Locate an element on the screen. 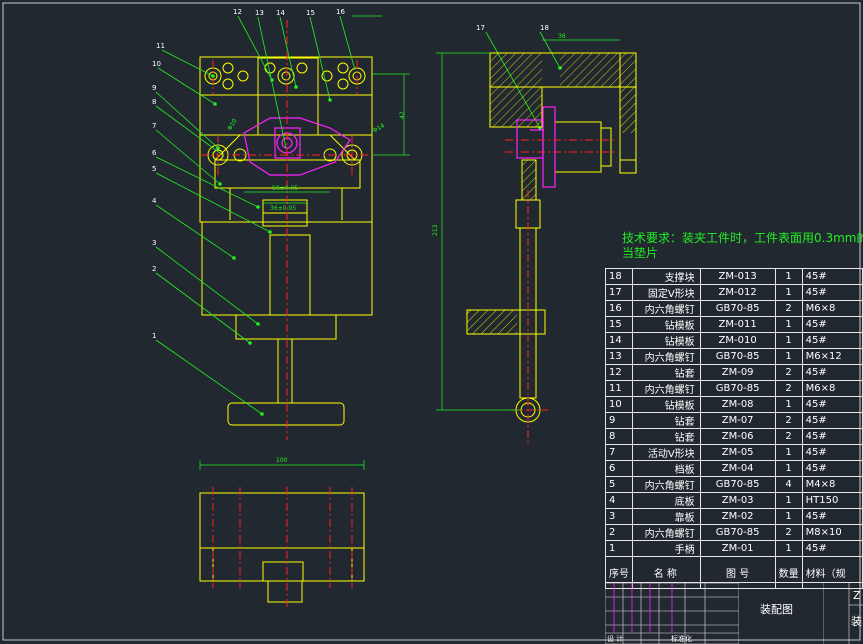 The height and width of the screenshot is (644, 863). bom-cell-name: 档板 is located at coordinates (666, 468).